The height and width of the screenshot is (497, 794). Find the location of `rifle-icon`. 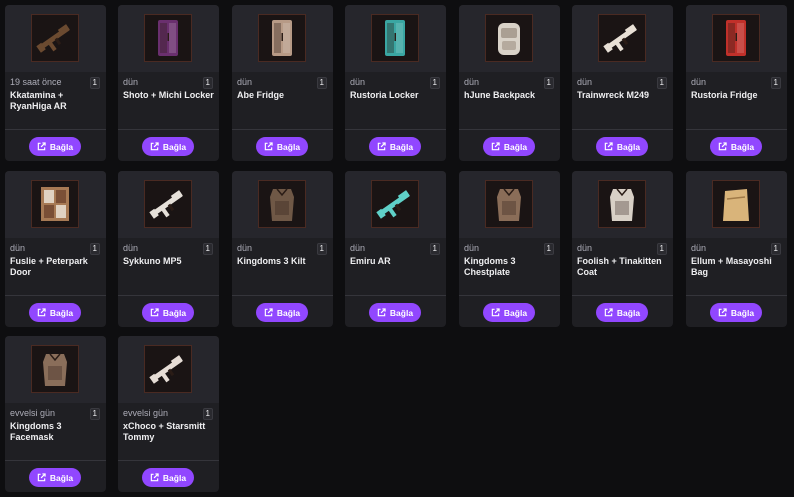

rifle-icon is located at coordinates (393, 204).